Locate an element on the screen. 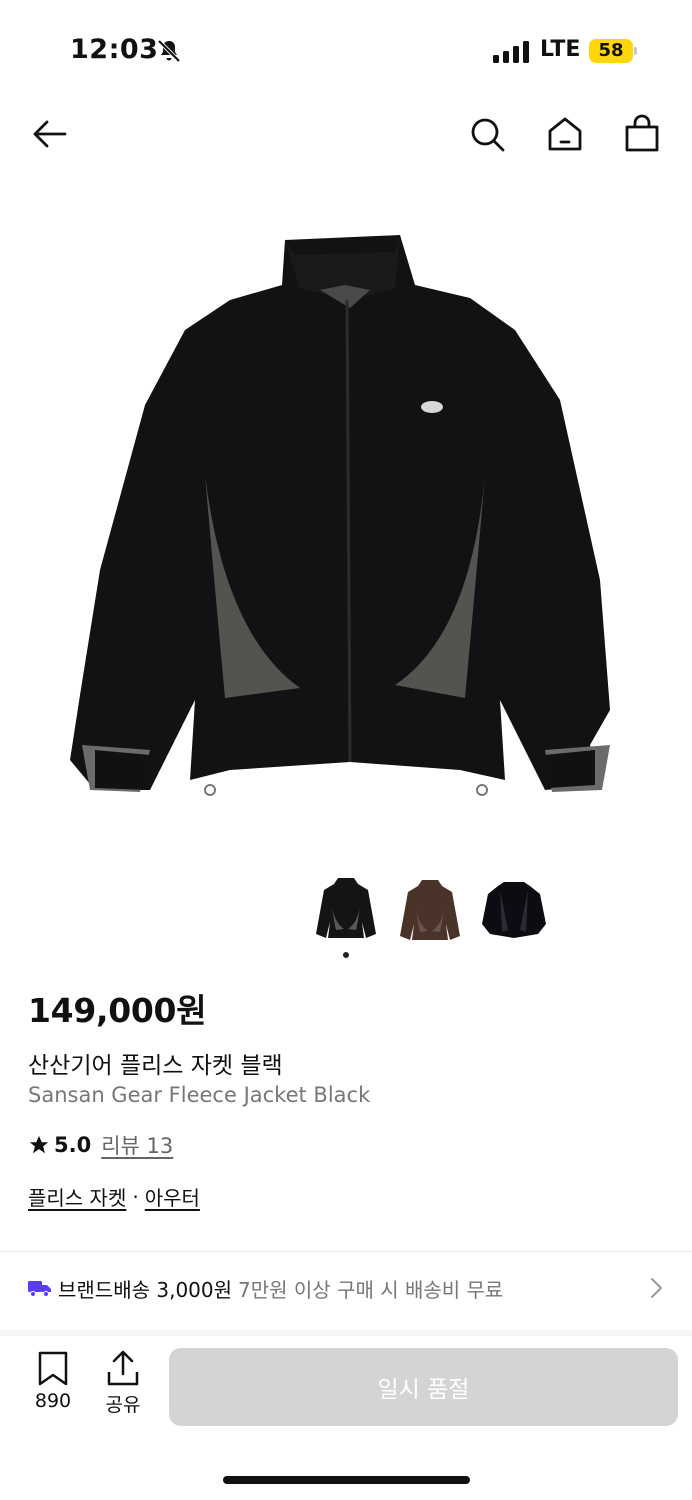 The height and width of the screenshot is (1500, 692). bottom-action-bar: 890 공유 일시 품절 is located at coordinates (346, 1418).